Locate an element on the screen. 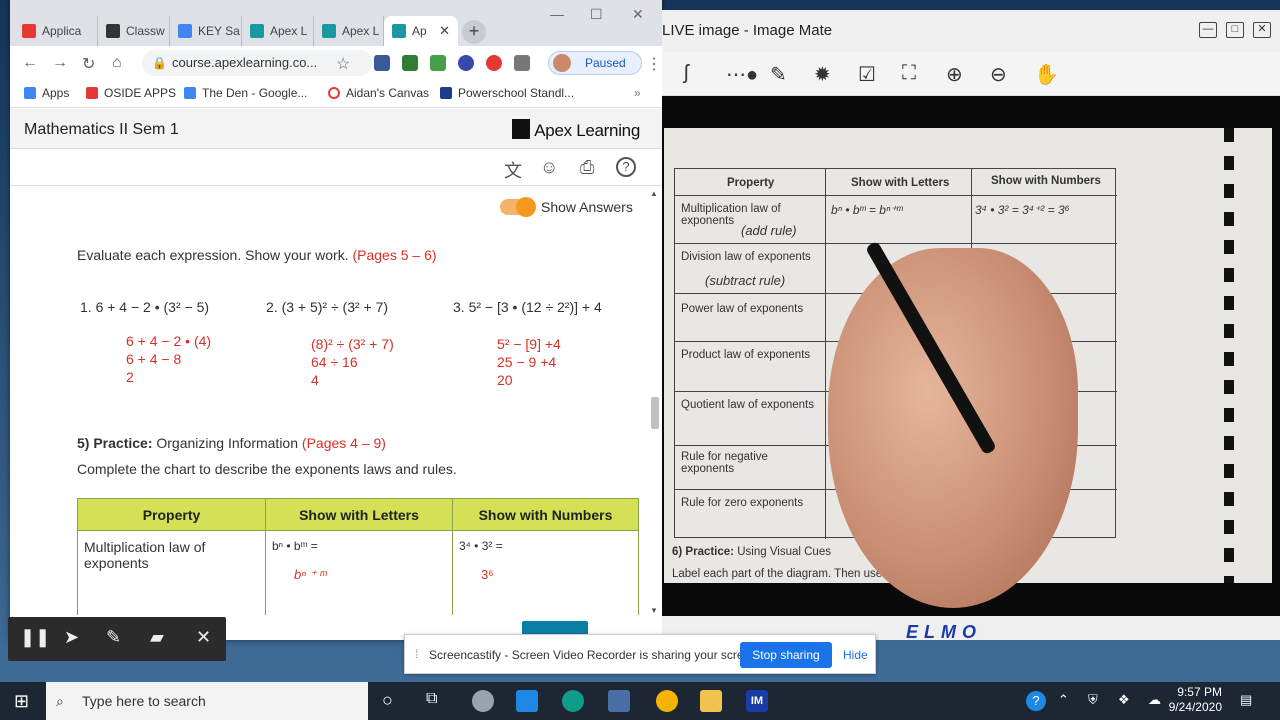  page-scrollbar: ▲ ▼ is located at coordinates (655, 402).